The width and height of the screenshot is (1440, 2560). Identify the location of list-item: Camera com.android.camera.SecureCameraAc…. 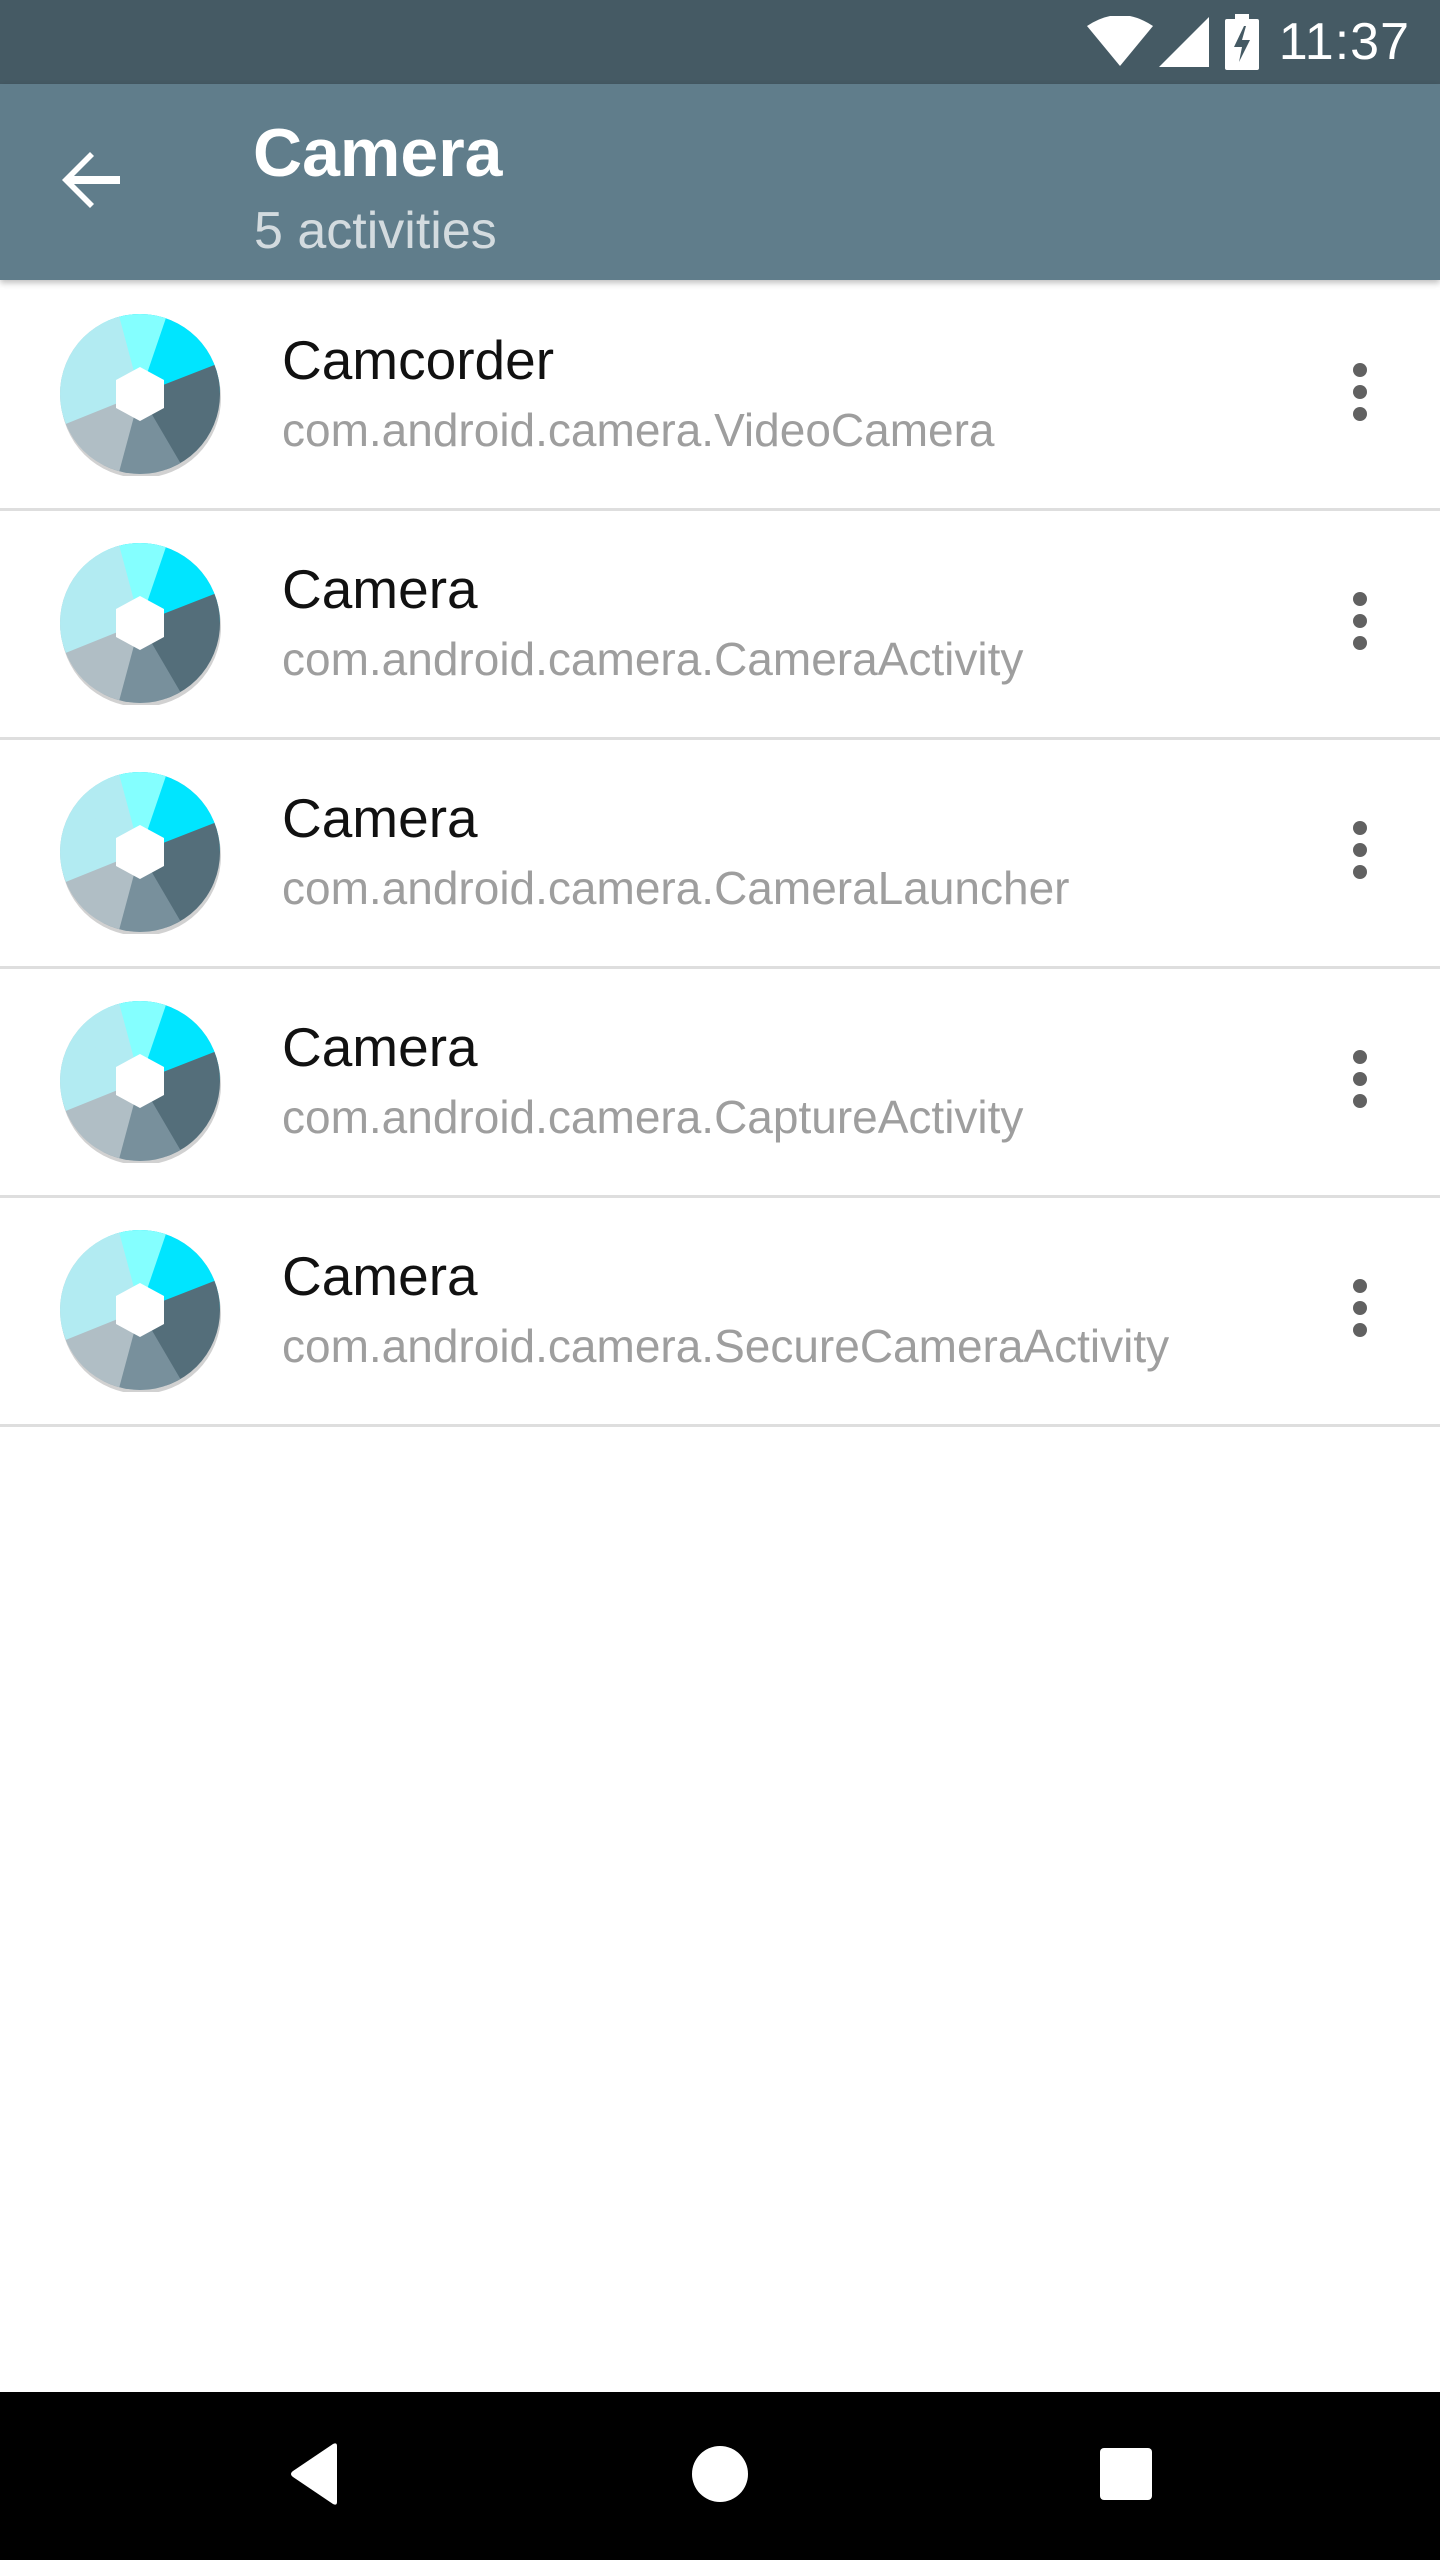
(720, 1312).